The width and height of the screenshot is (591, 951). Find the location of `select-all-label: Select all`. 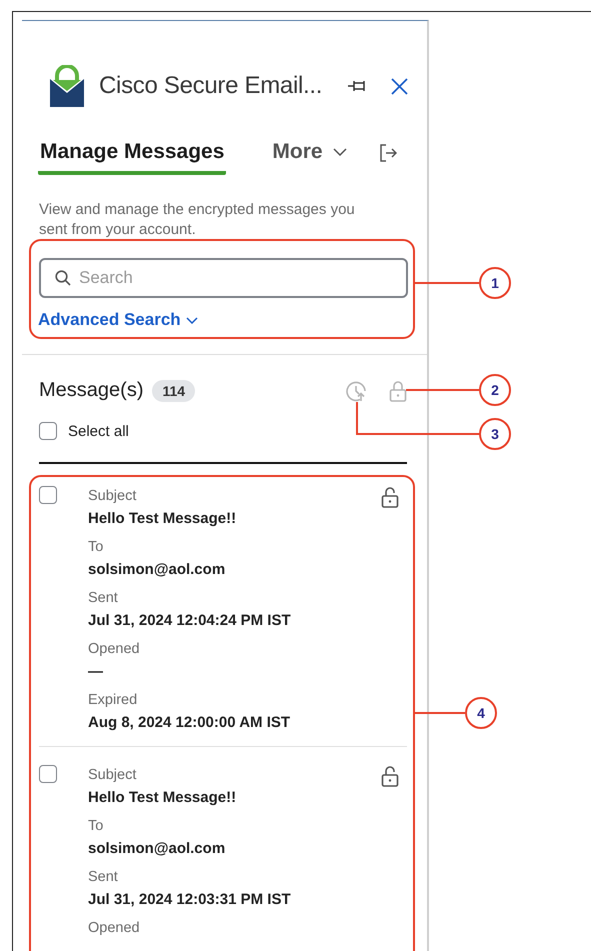

select-all-label: Select all is located at coordinates (98, 431).